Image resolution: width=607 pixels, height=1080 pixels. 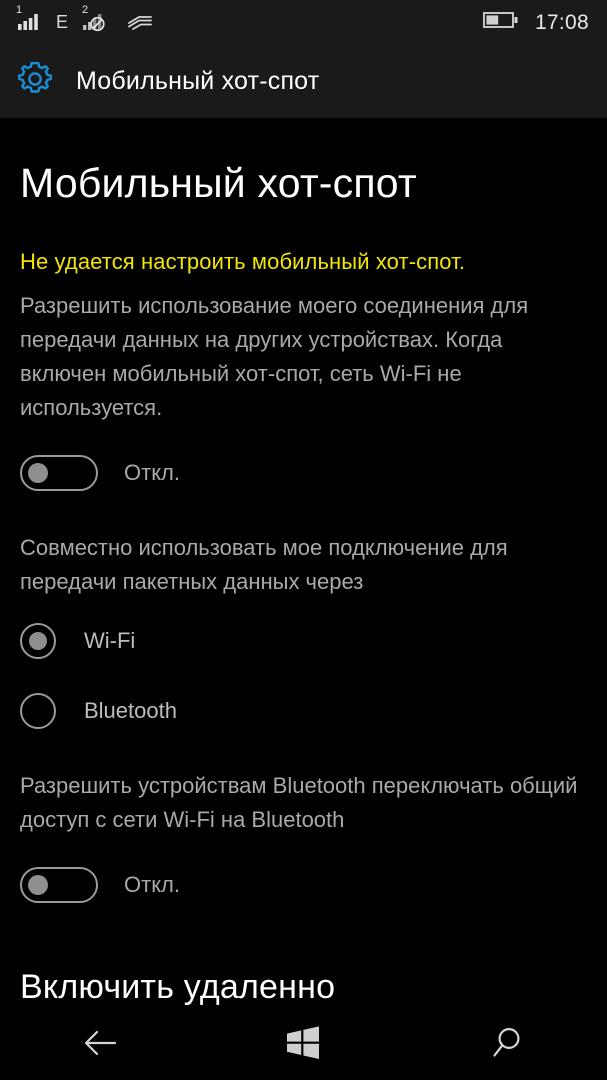 What do you see at coordinates (561, 22) in the screenshot?
I see `status-bar-clock: 17:08` at bounding box center [561, 22].